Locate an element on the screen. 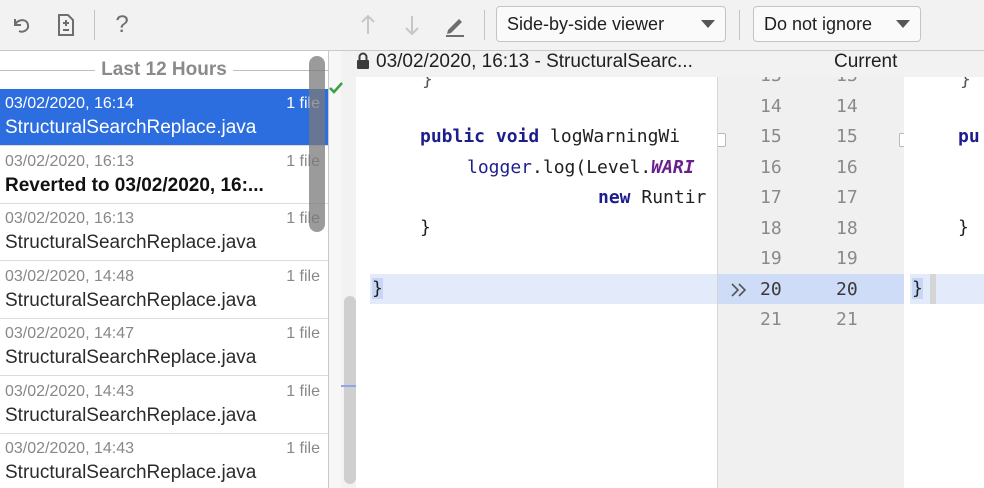 The height and width of the screenshot is (488, 984). line-number-left: 13 is located at coordinates (771, 81).